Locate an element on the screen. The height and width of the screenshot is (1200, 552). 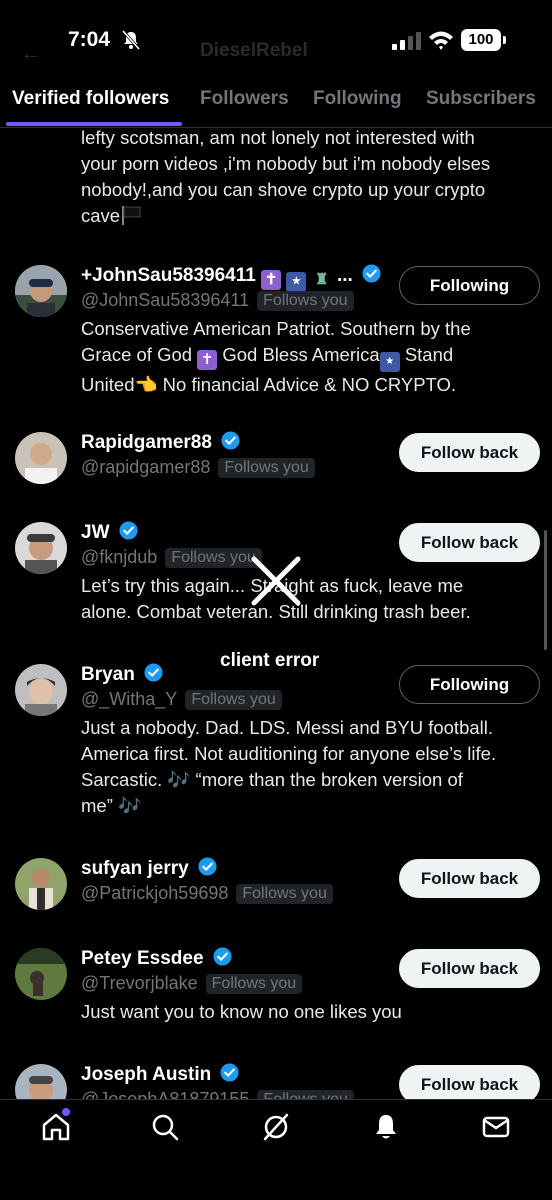
wifi-icon is located at coordinates (441, 40).